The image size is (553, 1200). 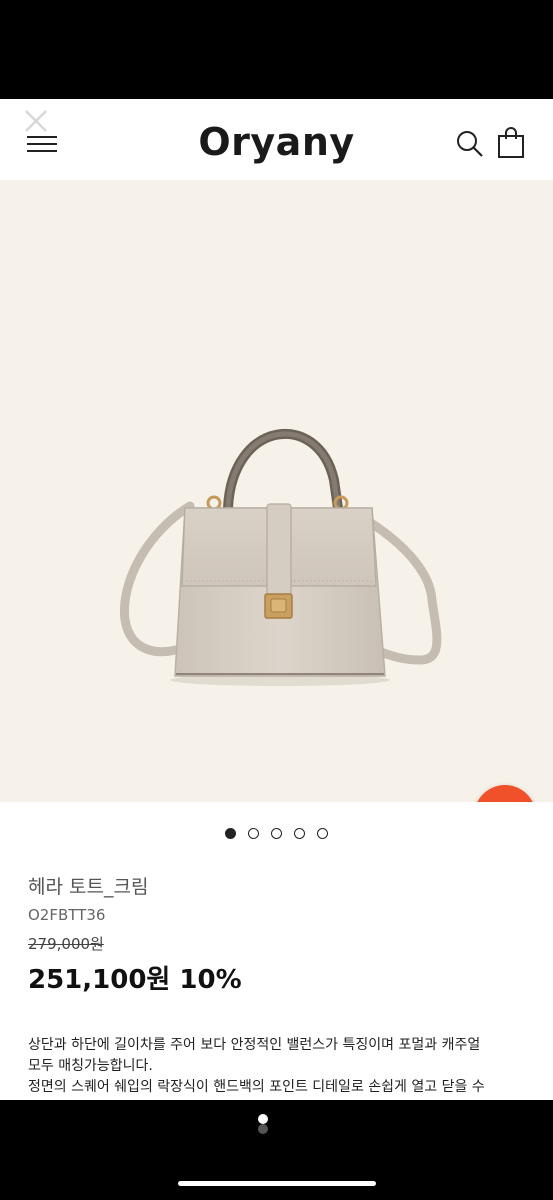 What do you see at coordinates (278, 1124) in the screenshot?
I see `page-indicator` at bounding box center [278, 1124].